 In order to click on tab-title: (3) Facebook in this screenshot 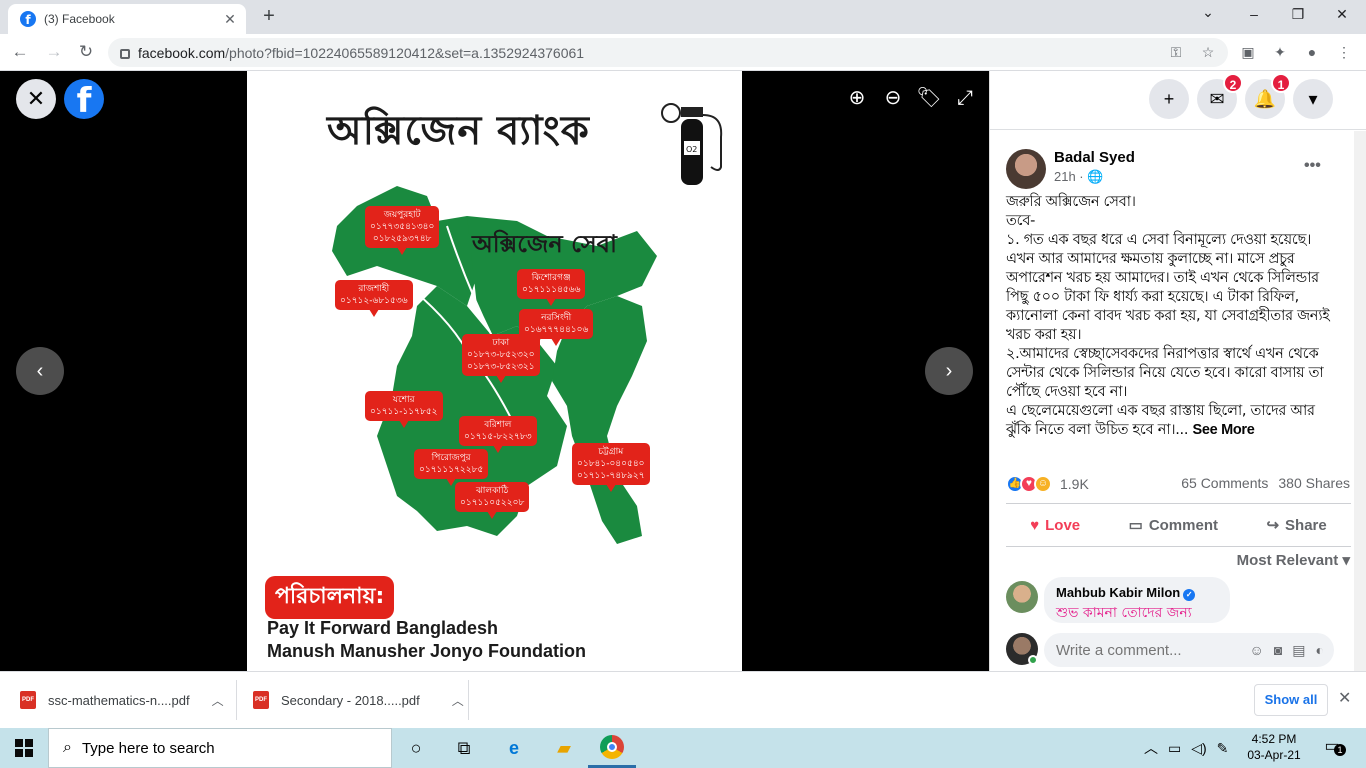, I will do `click(79, 19)`.